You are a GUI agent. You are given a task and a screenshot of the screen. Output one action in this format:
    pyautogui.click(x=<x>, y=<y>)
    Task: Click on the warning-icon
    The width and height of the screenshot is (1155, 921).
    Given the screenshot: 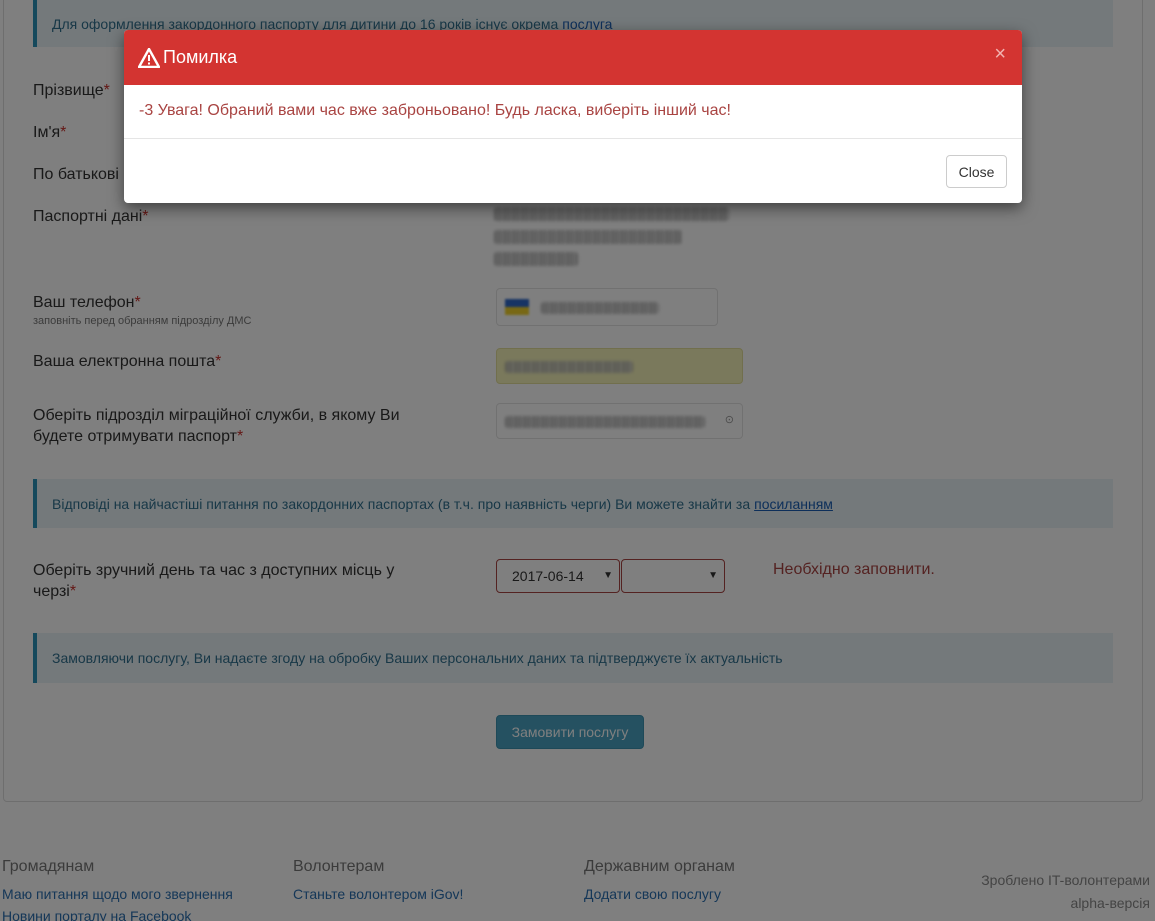 What is the action you would take?
    pyautogui.click(x=149, y=57)
    